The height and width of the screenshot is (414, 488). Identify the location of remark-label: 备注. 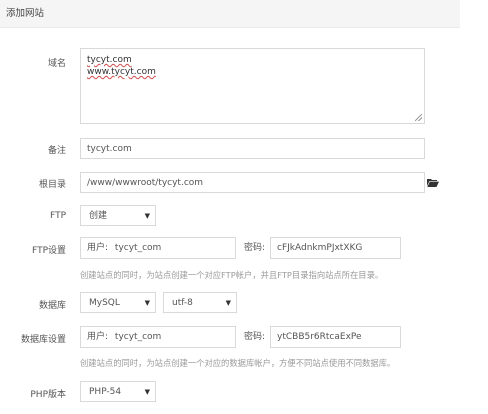
(56, 151).